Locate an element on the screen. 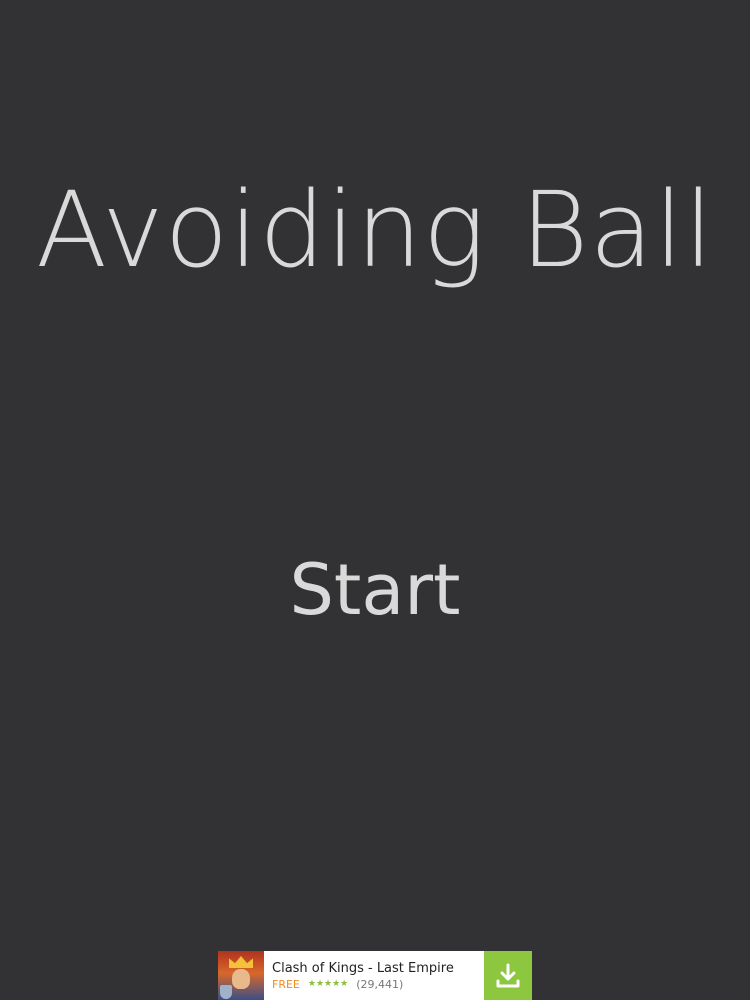 Image resolution: width=750 pixels, height=1000 pixels. ad-rating-count: (29,441) is located at coordinates (380, 984).